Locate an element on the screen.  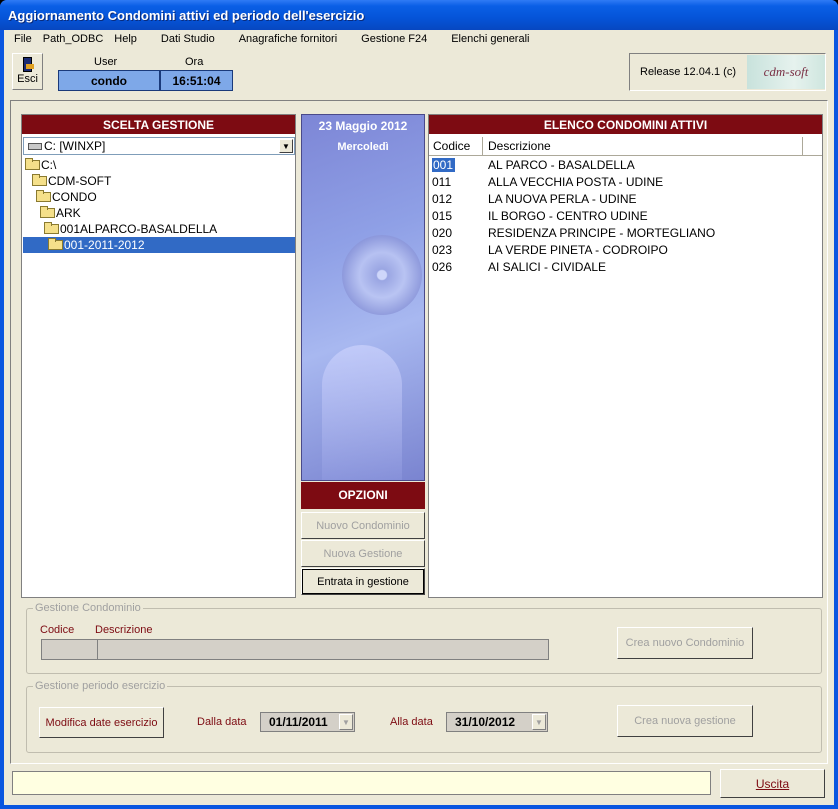
hand-image is located at coordinates (362, 412).